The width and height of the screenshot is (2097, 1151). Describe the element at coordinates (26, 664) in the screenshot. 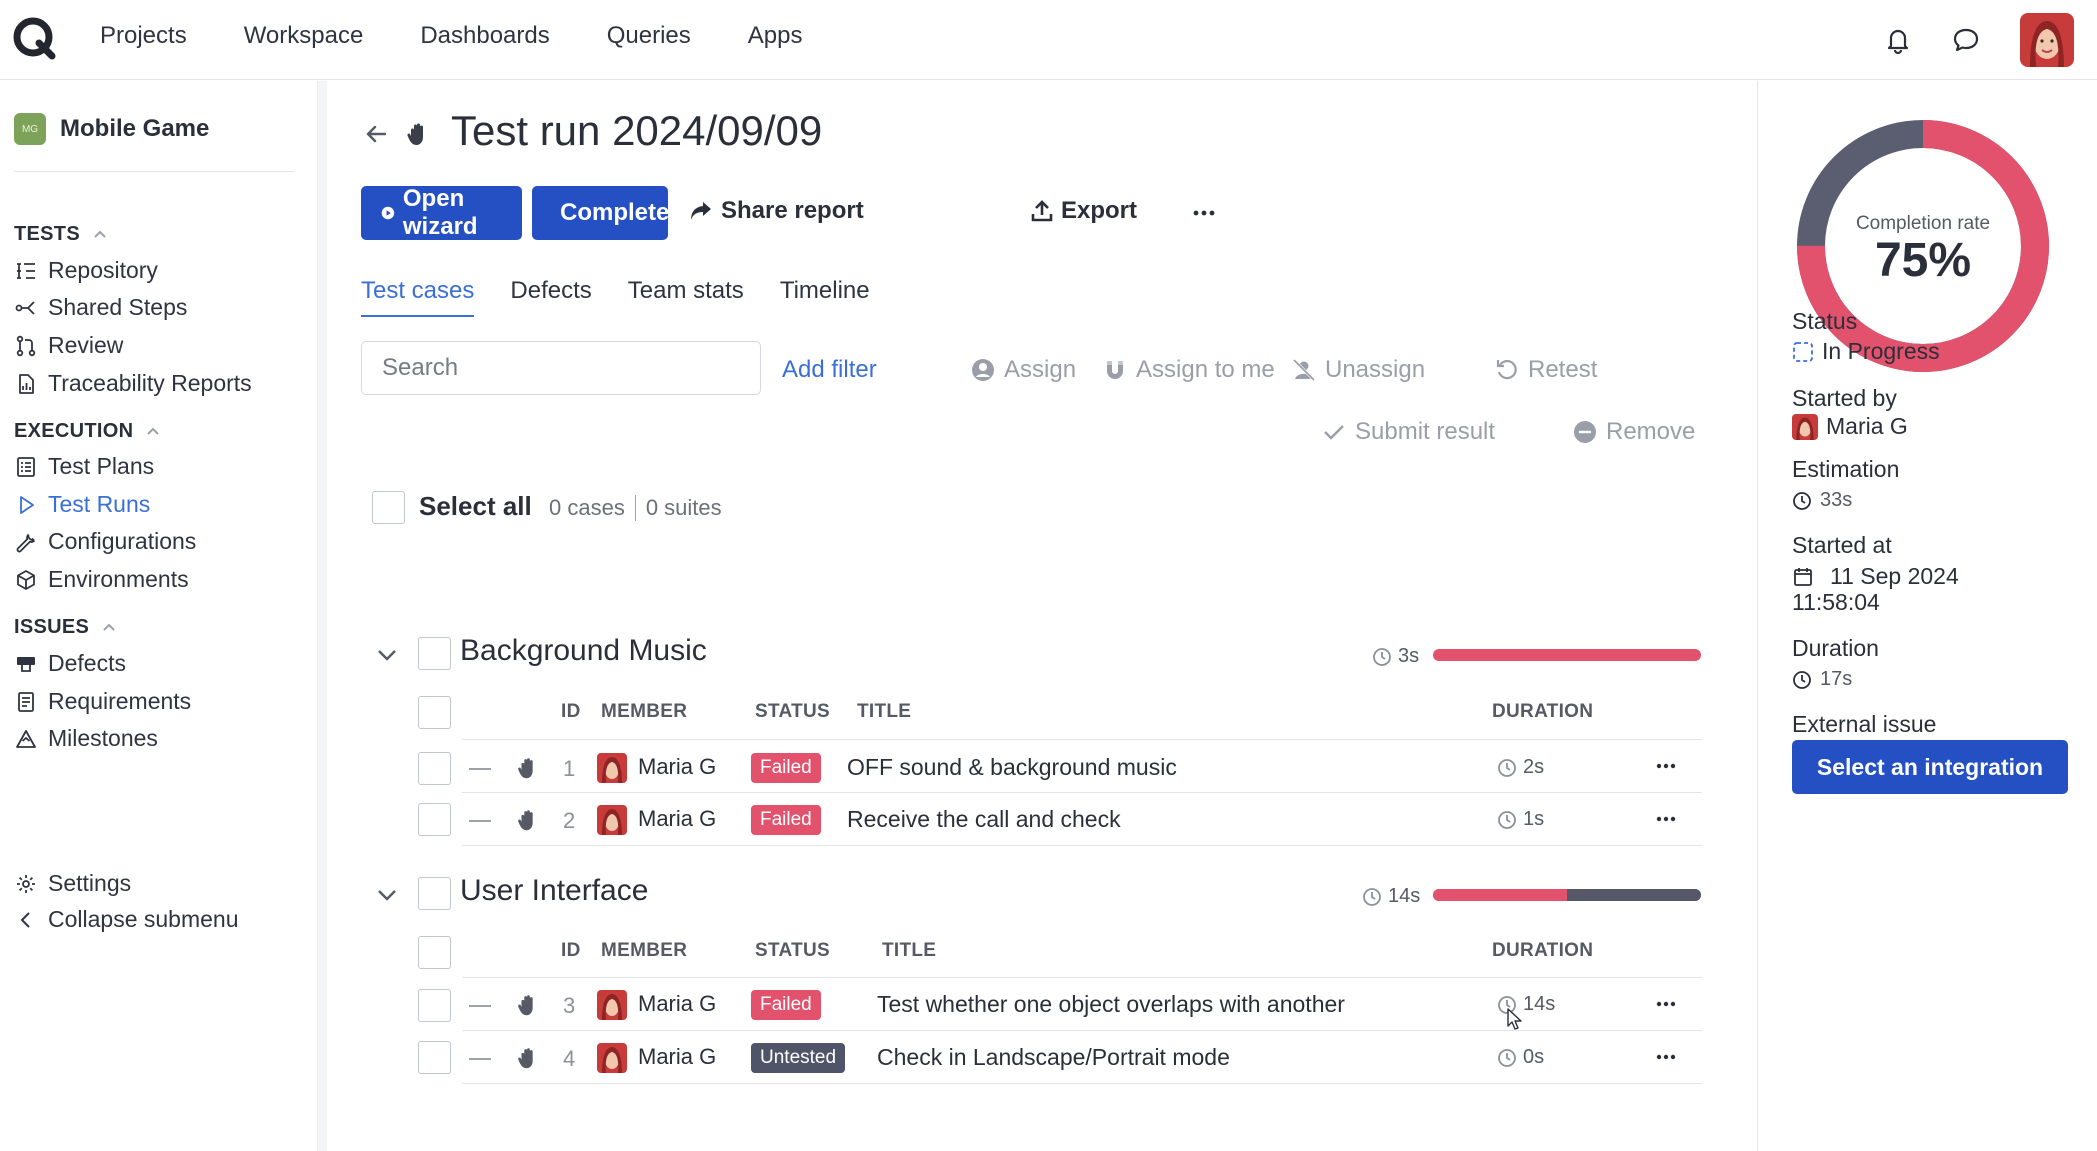

I see `defects-icon` at that location.